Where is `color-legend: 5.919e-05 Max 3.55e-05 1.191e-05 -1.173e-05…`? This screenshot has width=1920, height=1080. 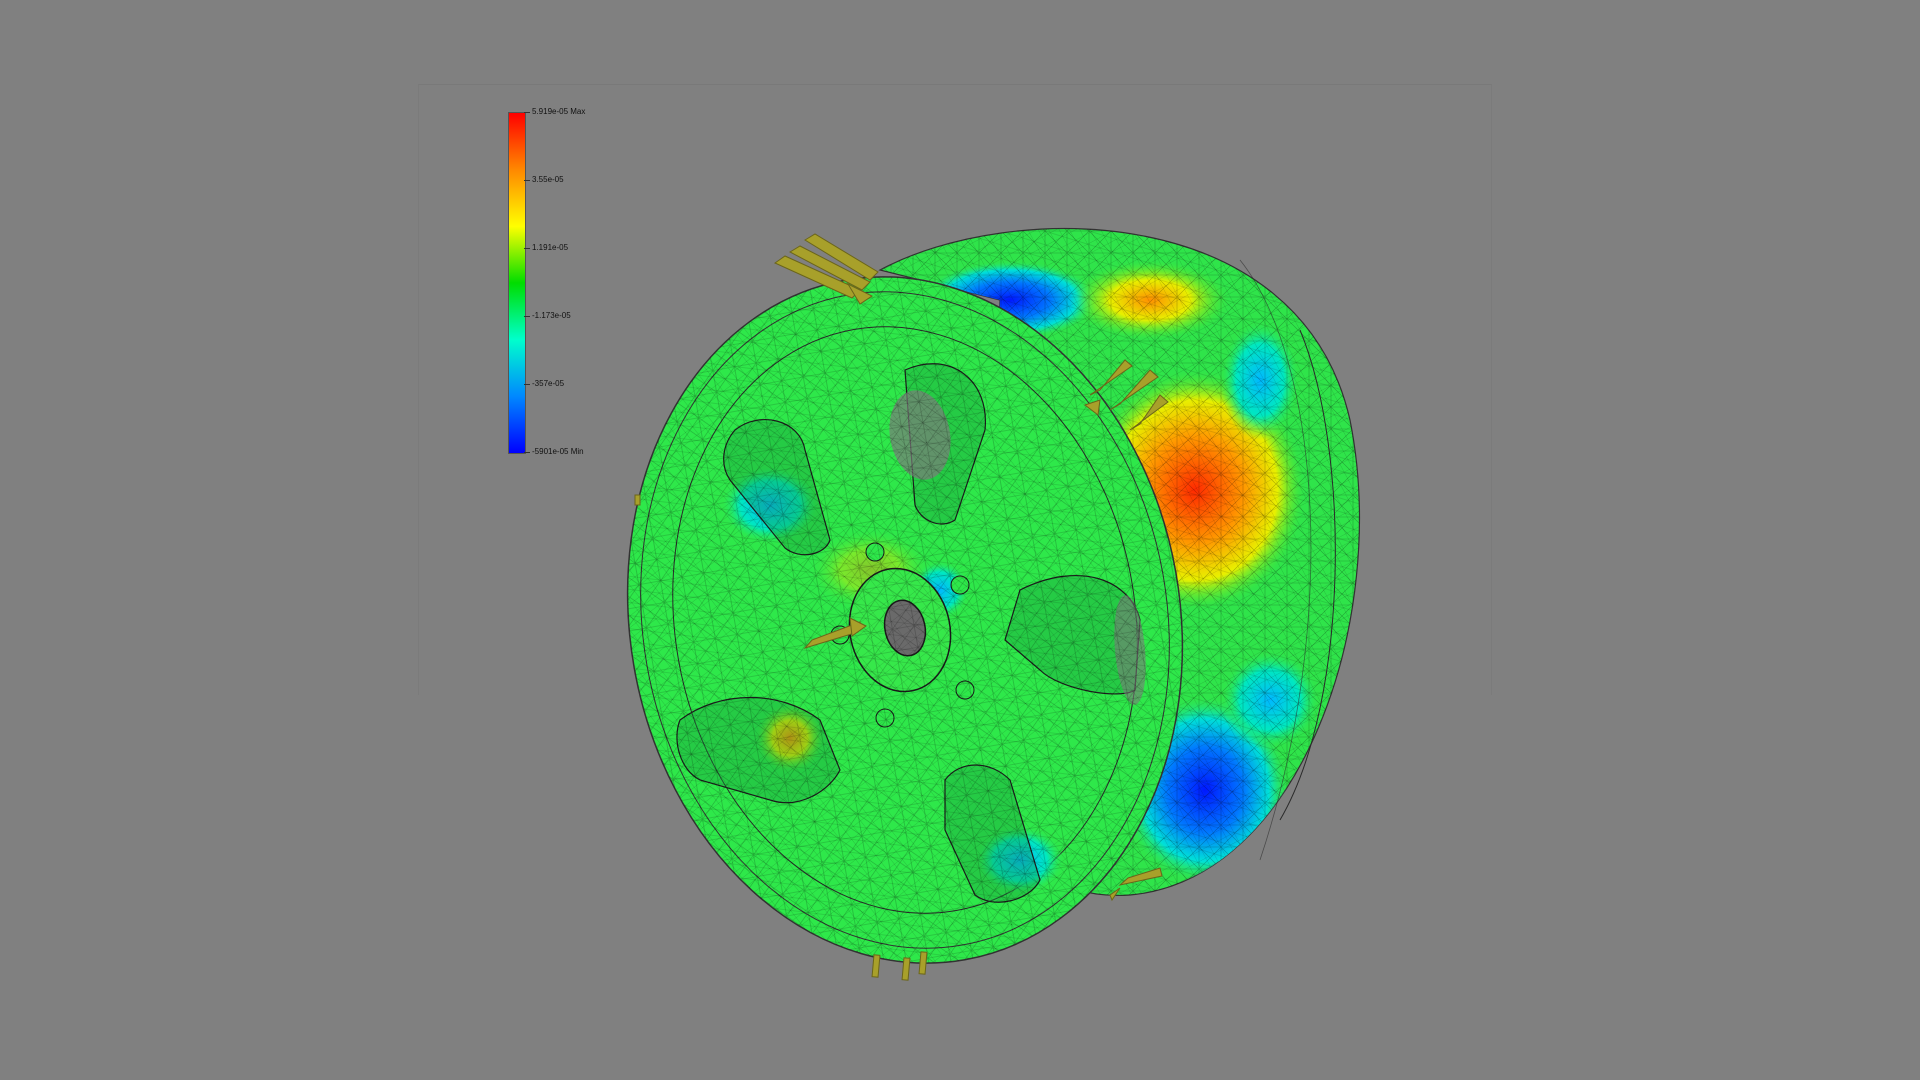 color-legend: 5.919e-05 Max 3.55e-05 1.191e-05 -1.173e-05… is located at coordinates (566, 283).